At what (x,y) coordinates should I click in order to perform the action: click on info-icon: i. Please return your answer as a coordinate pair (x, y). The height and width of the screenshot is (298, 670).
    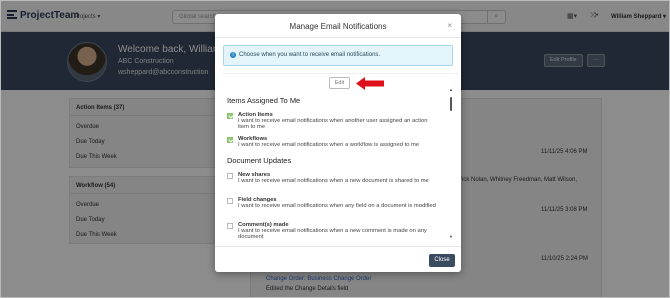
    Looking at the image, I should click on (233, 55).